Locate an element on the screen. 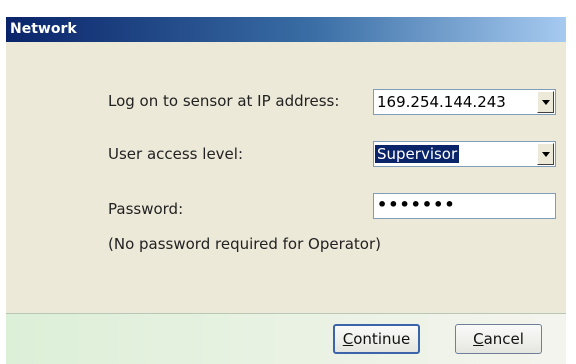 The width and height of the screenshot is (576, 364). access-level-label: User access level: is located at coordinates (175, 154).